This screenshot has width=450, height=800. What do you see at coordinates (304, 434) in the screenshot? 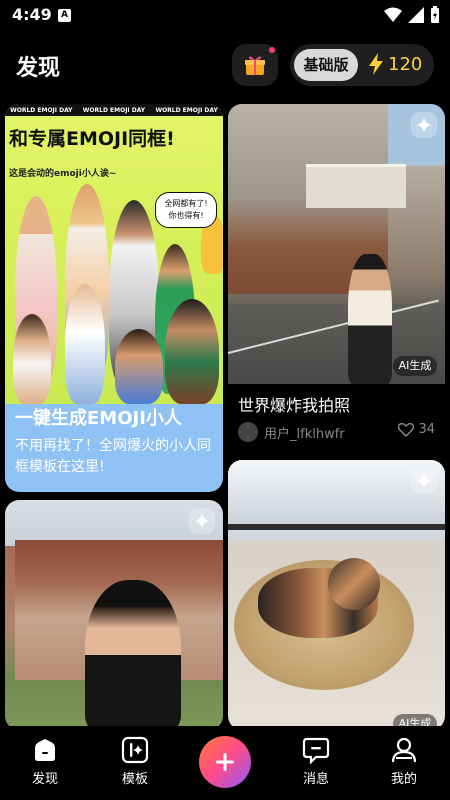
I see `username: 用户_lfklhwfr` at bounding box center [304, 434].